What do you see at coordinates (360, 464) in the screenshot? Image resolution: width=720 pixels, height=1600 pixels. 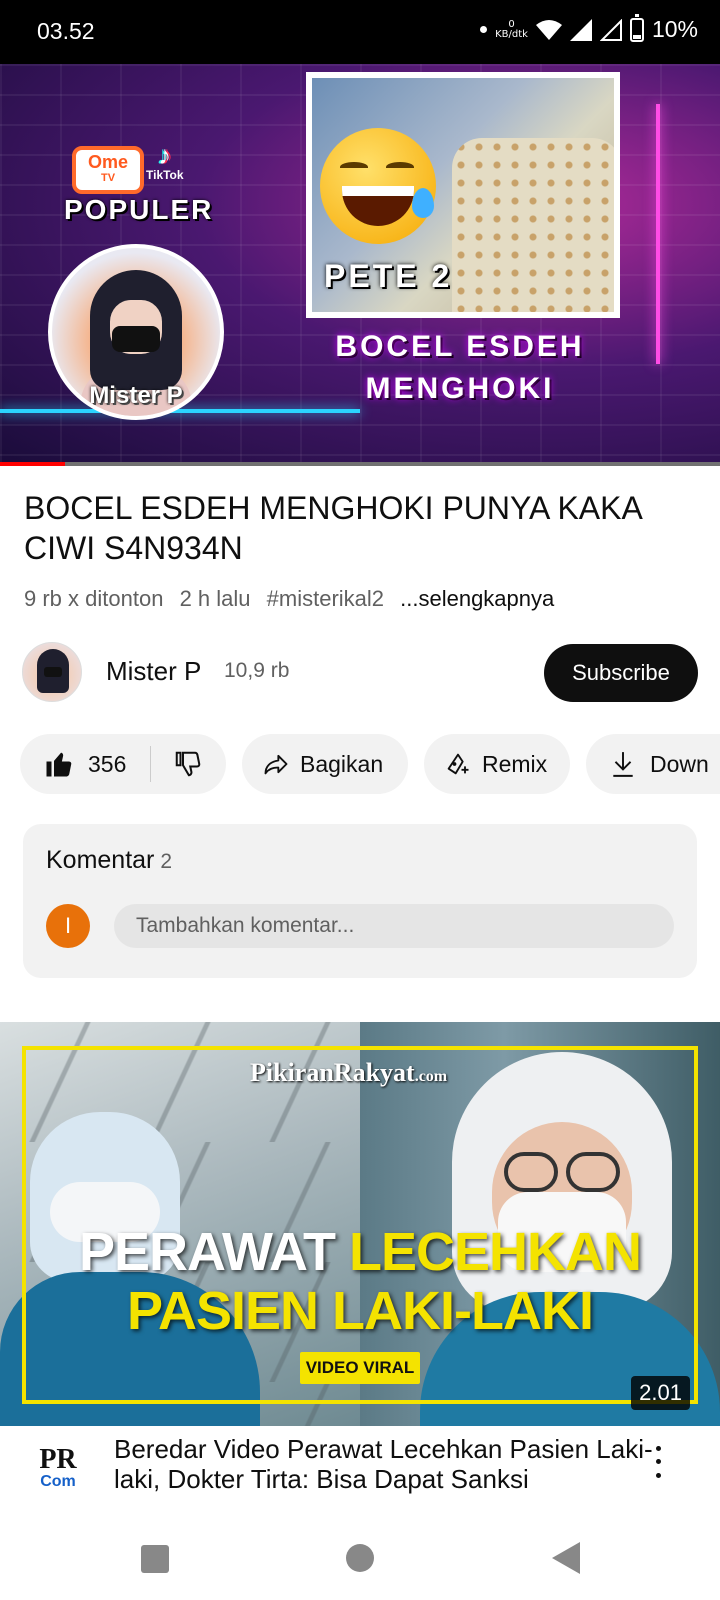 I see `playback-progress-bar` at bounding box center [360, 464].